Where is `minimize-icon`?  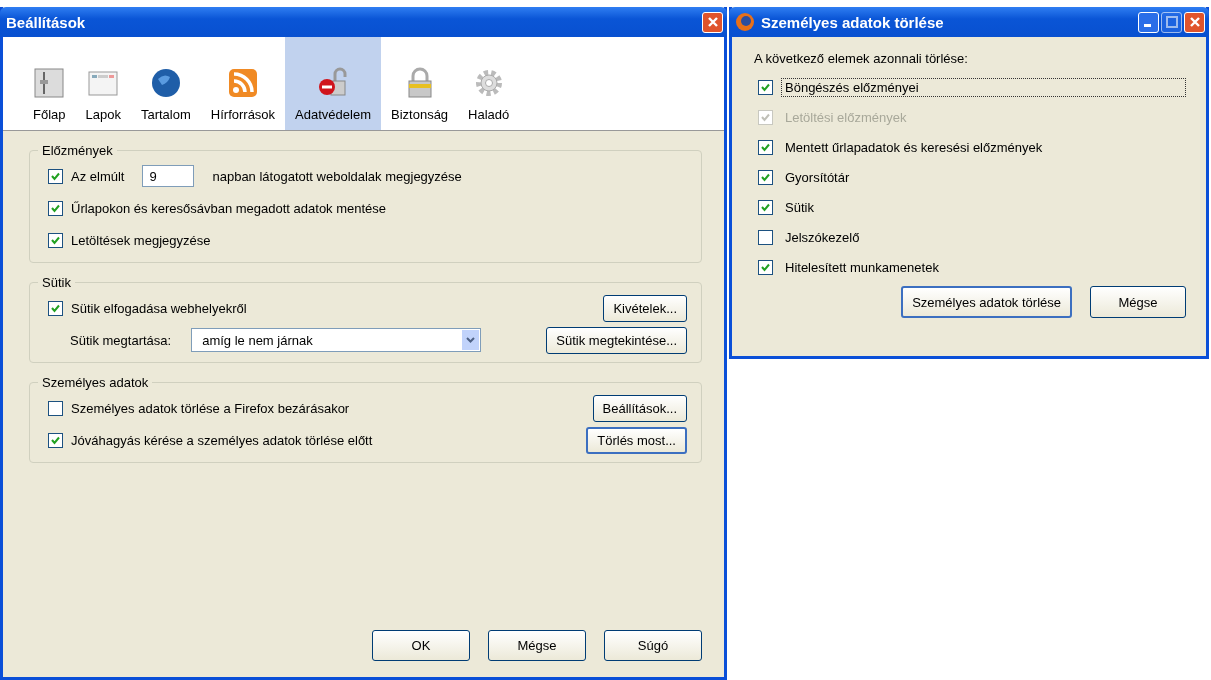
minimize-icon is located at coordinates (1147, 25).